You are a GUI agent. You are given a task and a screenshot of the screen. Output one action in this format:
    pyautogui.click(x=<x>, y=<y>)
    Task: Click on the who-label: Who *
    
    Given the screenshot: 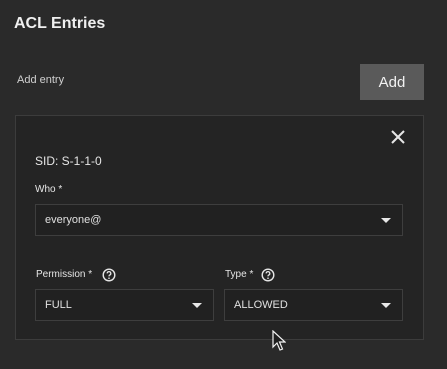 What is the action you would take?
    pyautogui.click(x=49, y=189)
    